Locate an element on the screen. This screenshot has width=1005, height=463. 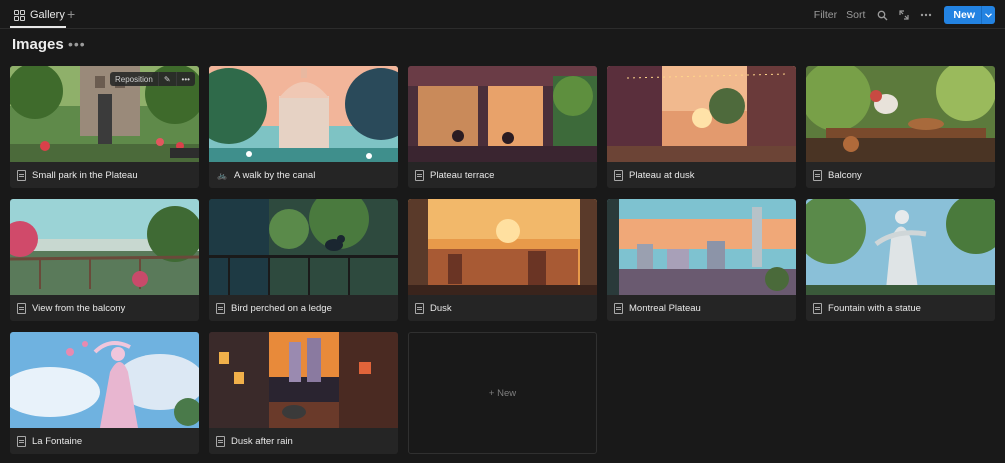
gallery-card: Montreal Plateau is located at coordinates (701, 260).